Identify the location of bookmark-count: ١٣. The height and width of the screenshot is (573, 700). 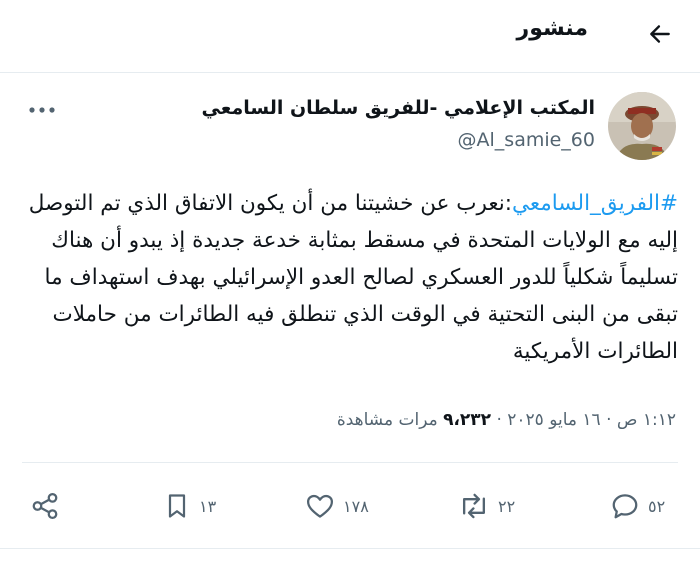
(208, 506).